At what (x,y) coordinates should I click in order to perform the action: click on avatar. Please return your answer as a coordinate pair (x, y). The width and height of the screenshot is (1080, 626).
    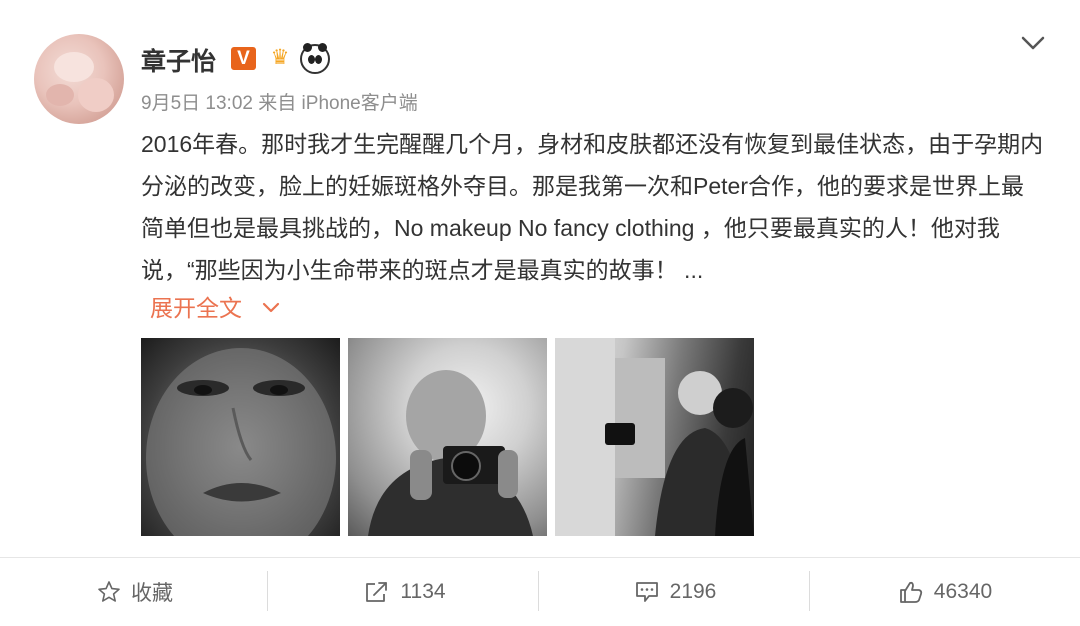
    Looking at the image, I should click on (79, 79).